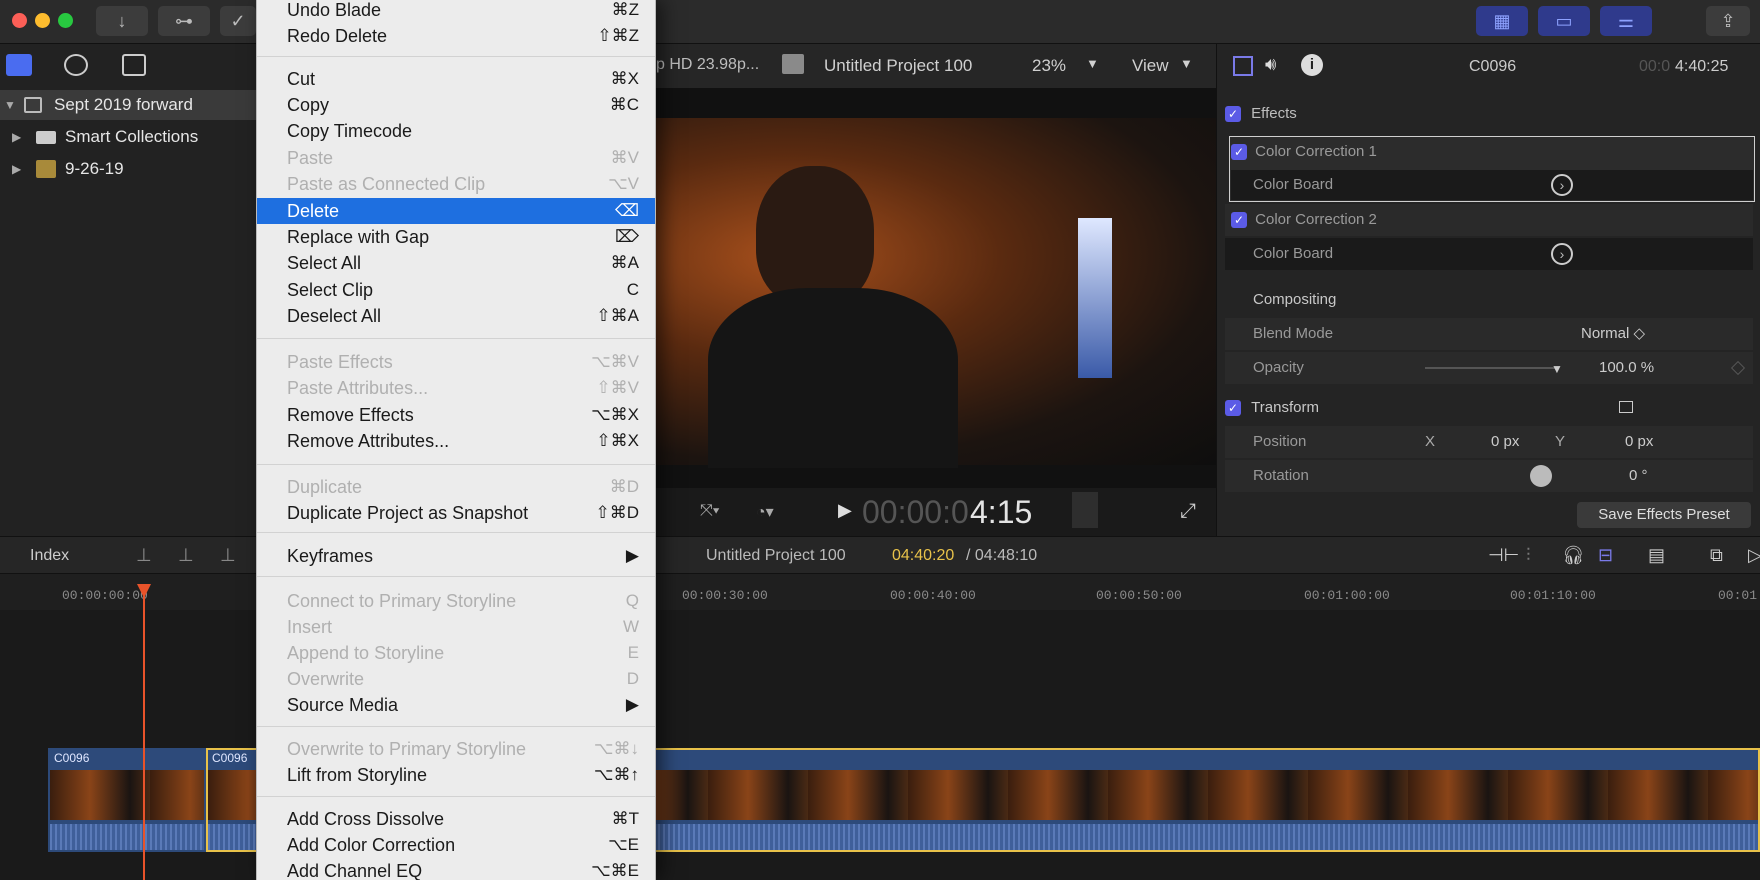 The height and width of the screenshot is (880, 1760). Describe the element at coordinates (1626, 368) in the screenshot. I see `opacity-value: 100.0 %` at that location.